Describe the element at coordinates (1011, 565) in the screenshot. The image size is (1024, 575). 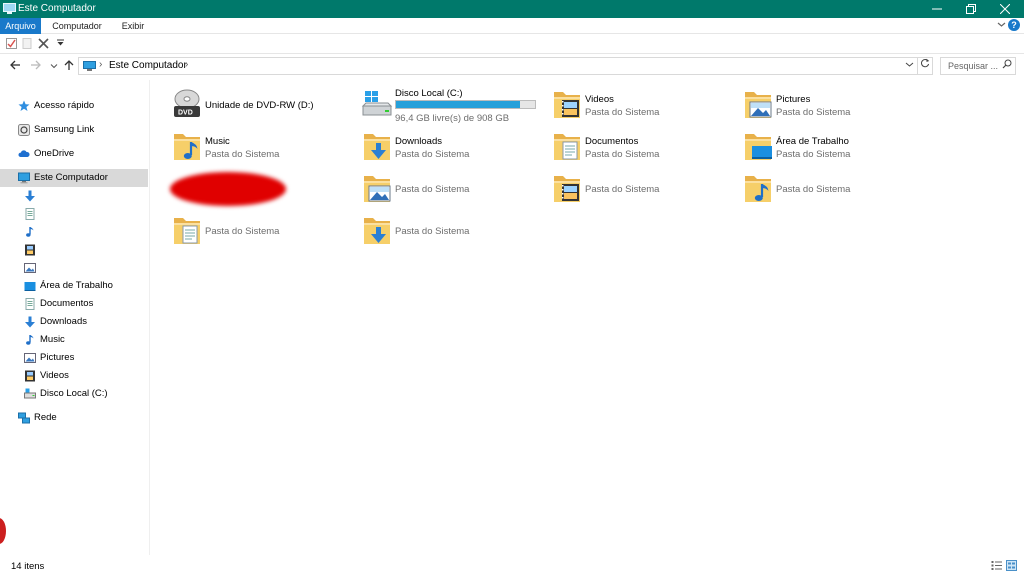
I see `tiles-view-icon` at that location.